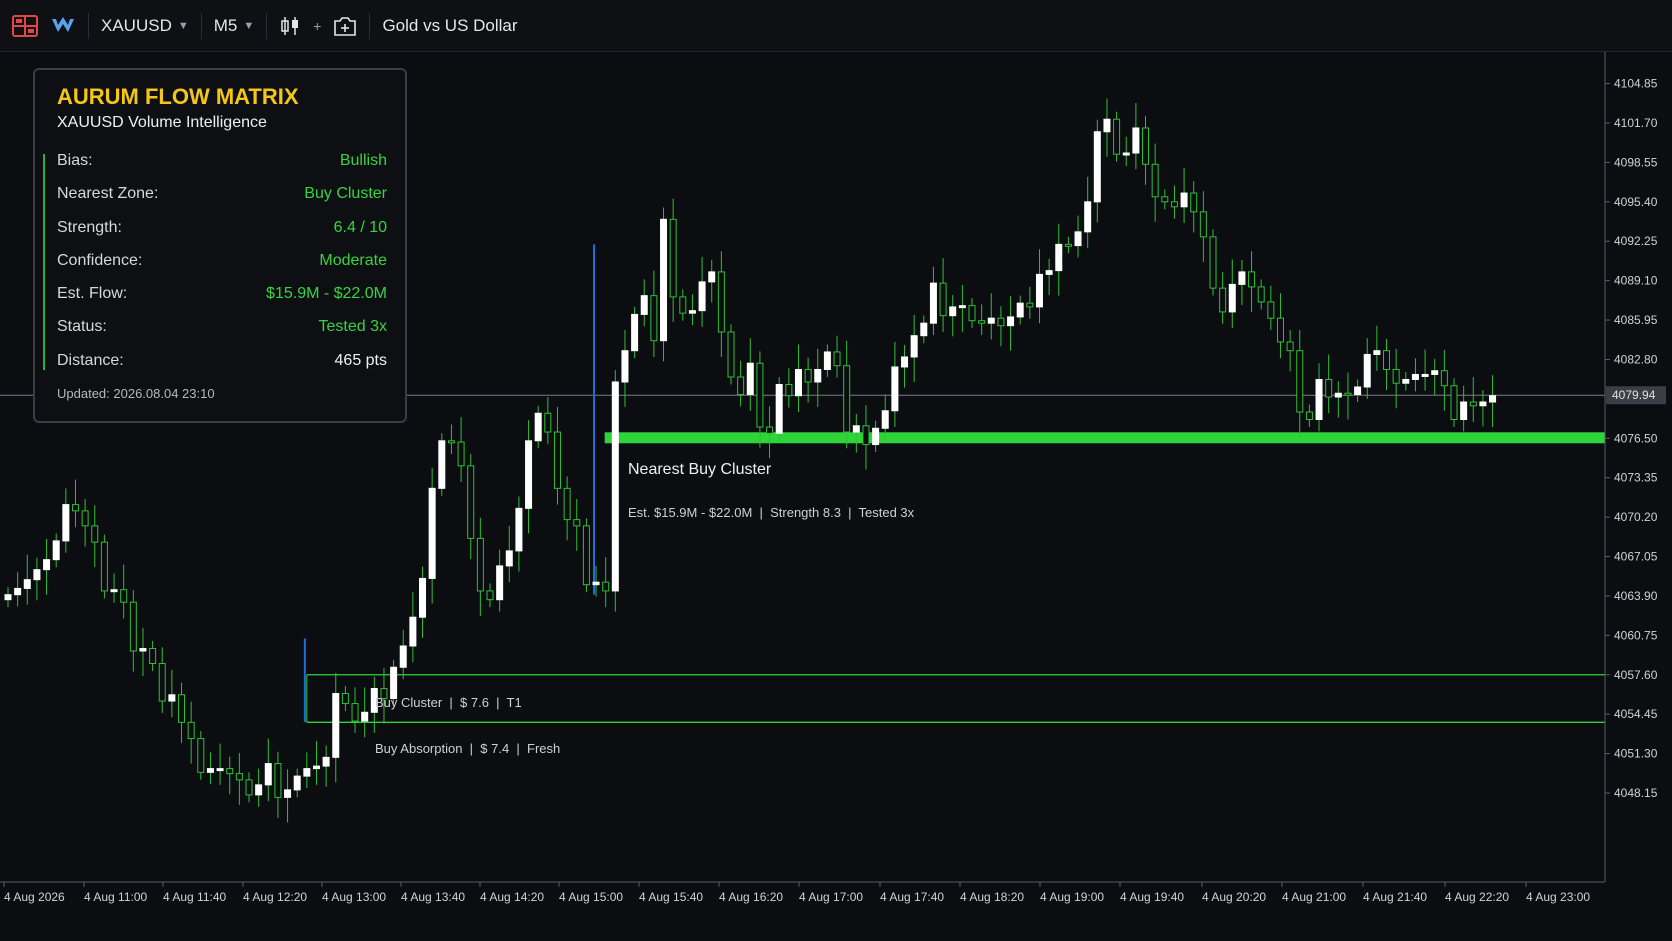 The image size is (1672, 941). Describe the element at coordinates (671, 897) in the screenshot. I see `time-label: 4 Aug 15:40` at that location.